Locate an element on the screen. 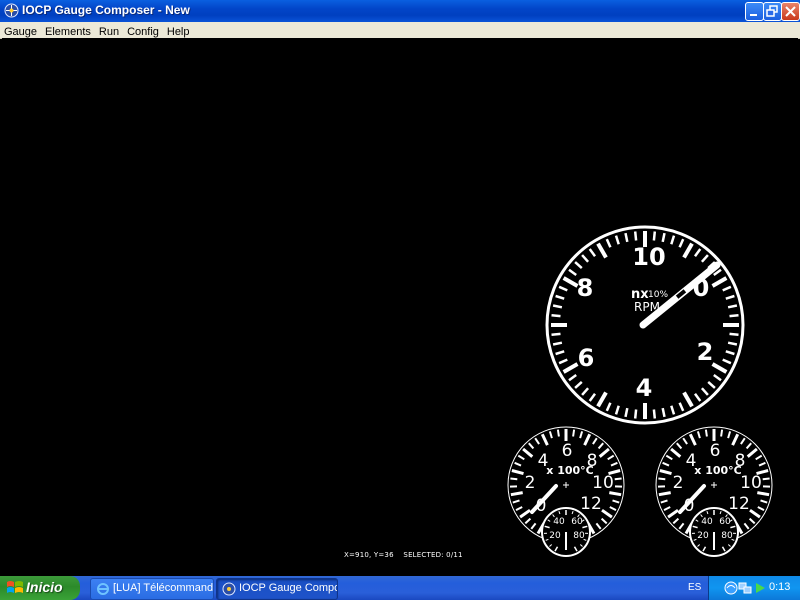 The width and height of the screenshot is (800, 600). system-tray: 0:13 is located at coordinates (754, 588).